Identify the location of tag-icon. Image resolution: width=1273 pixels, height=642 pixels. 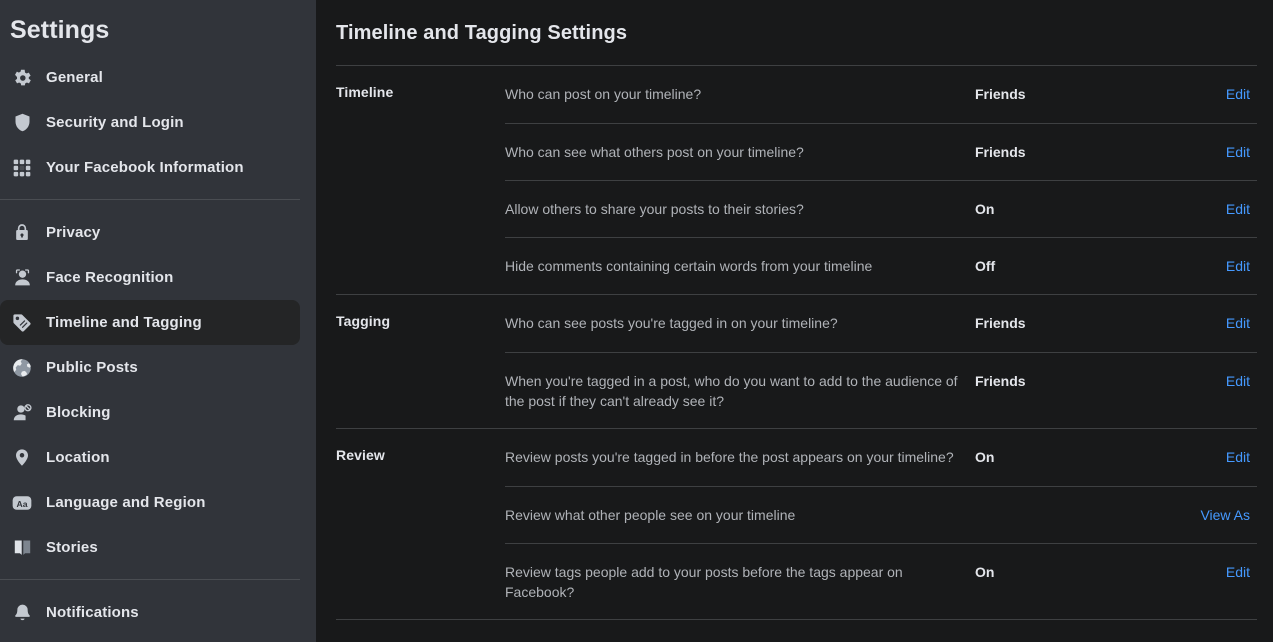
(22, 323).